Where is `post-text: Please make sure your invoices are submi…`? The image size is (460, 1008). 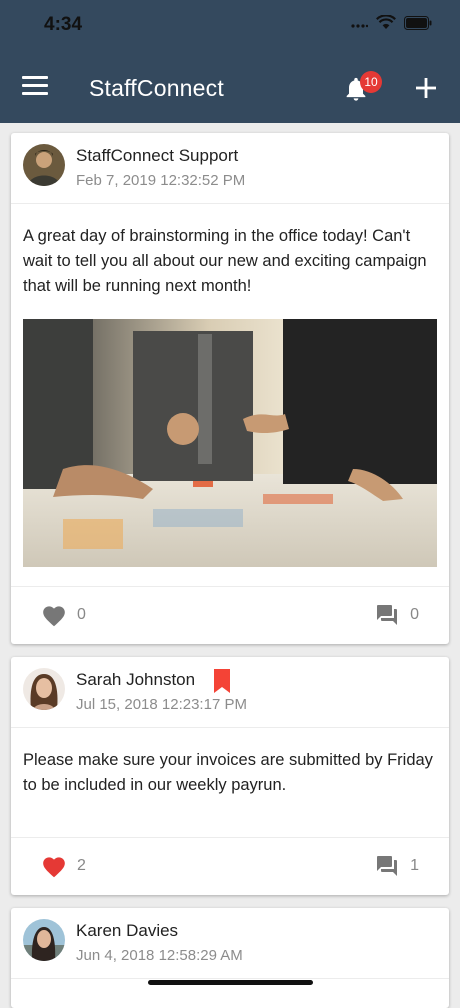 post-text: Please make sure your invoices are submi… is located at coordinates (228, 772).